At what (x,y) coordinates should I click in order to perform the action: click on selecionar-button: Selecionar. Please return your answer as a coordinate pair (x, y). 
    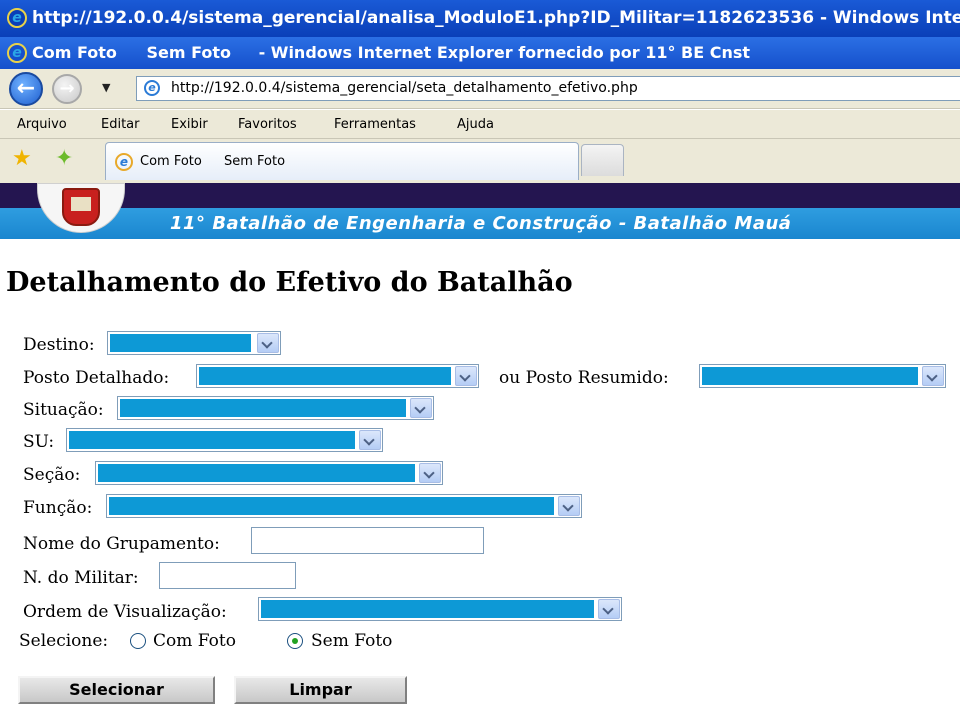
    Looking at the image, I should click on (116, 690).